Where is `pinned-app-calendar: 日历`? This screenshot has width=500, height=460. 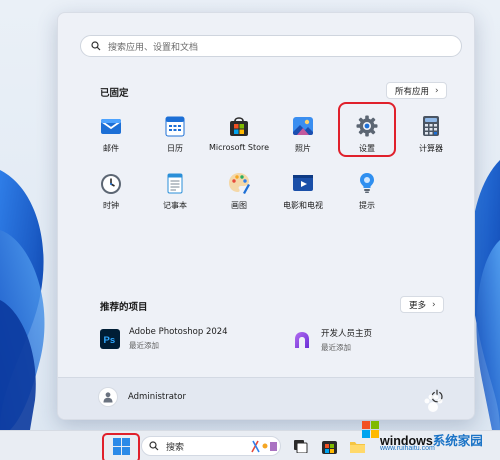
pinned-app-calendar: 日历 is located at coordinates (175, 137).